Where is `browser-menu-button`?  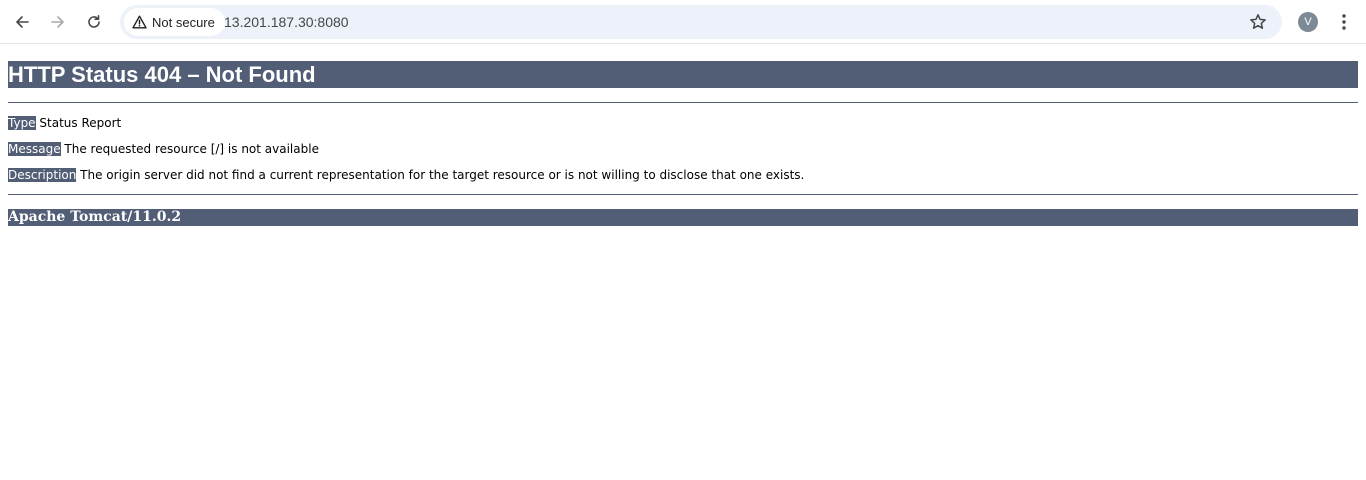 browser-menu-button is located at coordinates (1344, 22).